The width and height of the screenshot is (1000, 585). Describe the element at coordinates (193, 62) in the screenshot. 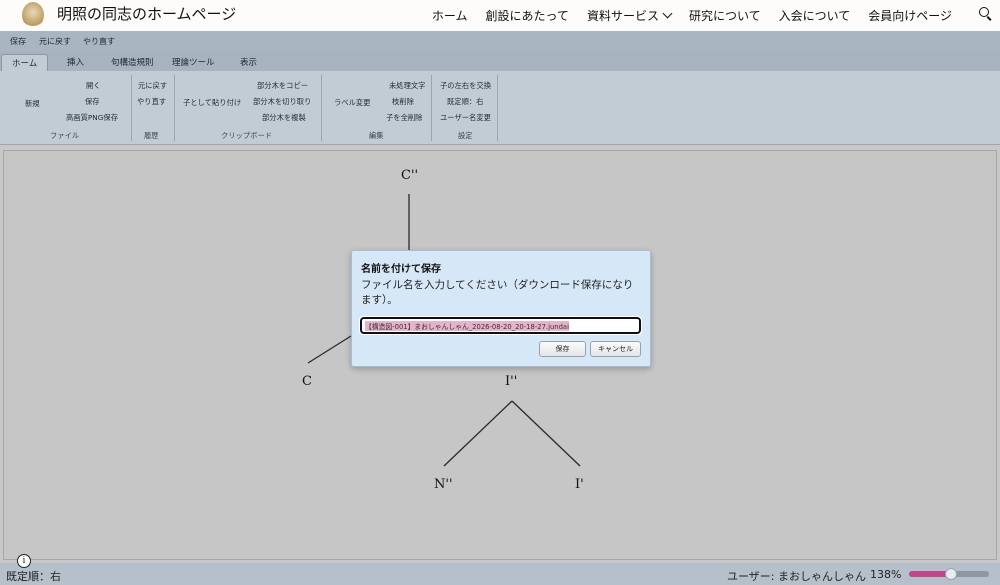

I see `tab-theory-tools: 理論ツール` at that location.